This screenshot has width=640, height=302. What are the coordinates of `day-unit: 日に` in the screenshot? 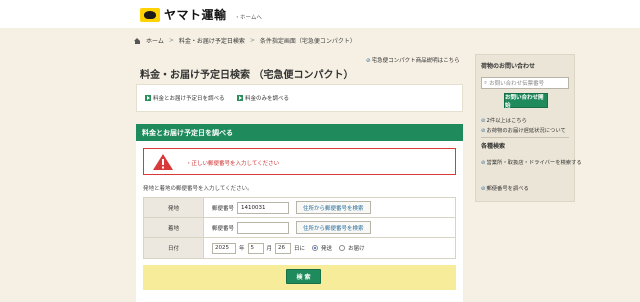 It's located at (300, 249).